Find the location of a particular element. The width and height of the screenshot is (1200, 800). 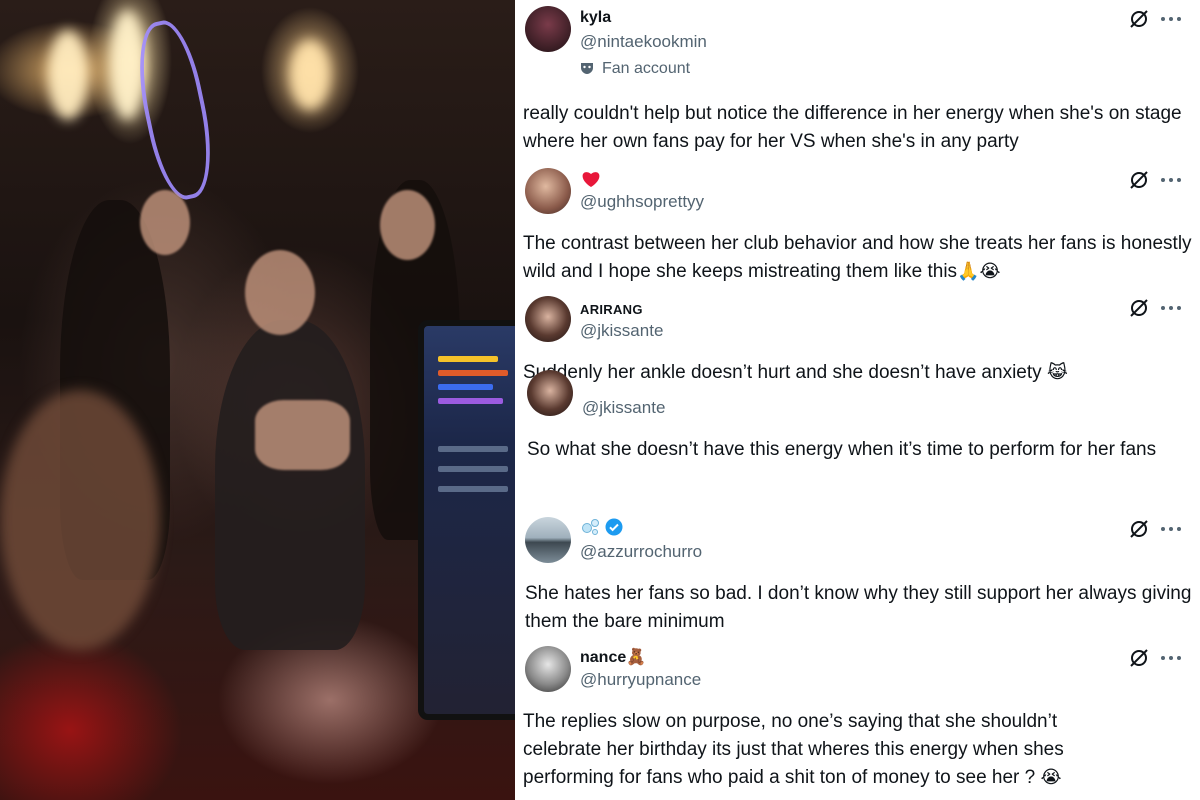

heart-icon is located at coordinates (591, 179).